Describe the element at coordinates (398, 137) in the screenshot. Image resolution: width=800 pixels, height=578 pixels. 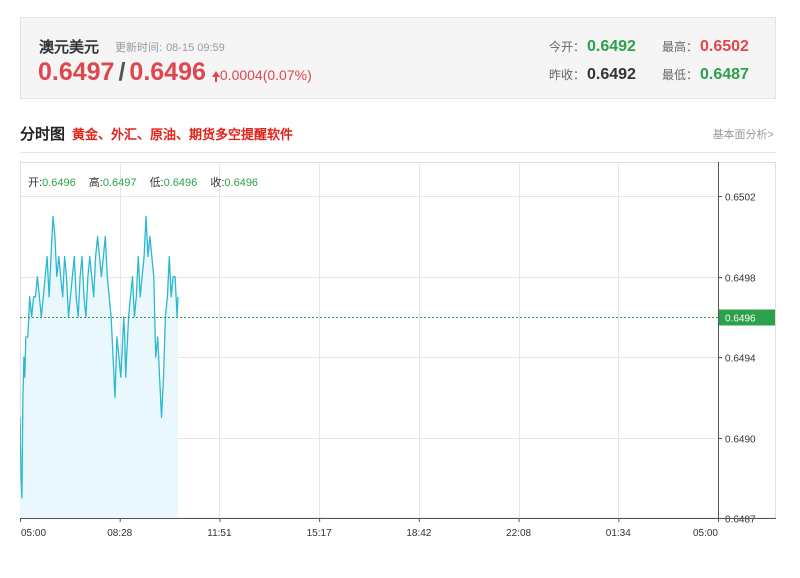
I see `section-header: 分时图 黄金、外汇、原油、期货多空提醒软件 基本面分析>` at that location.